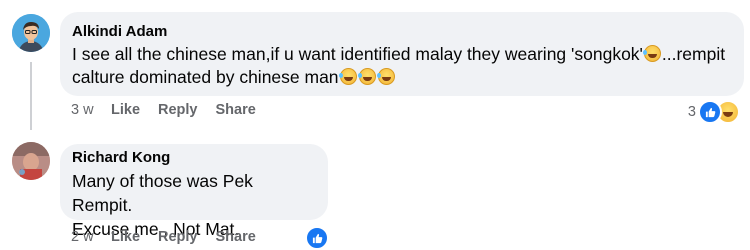  What do you see at coordinates (691, 112) in the screenshot?
I see `reaction-count: 3` at bounding box center [691, 112].